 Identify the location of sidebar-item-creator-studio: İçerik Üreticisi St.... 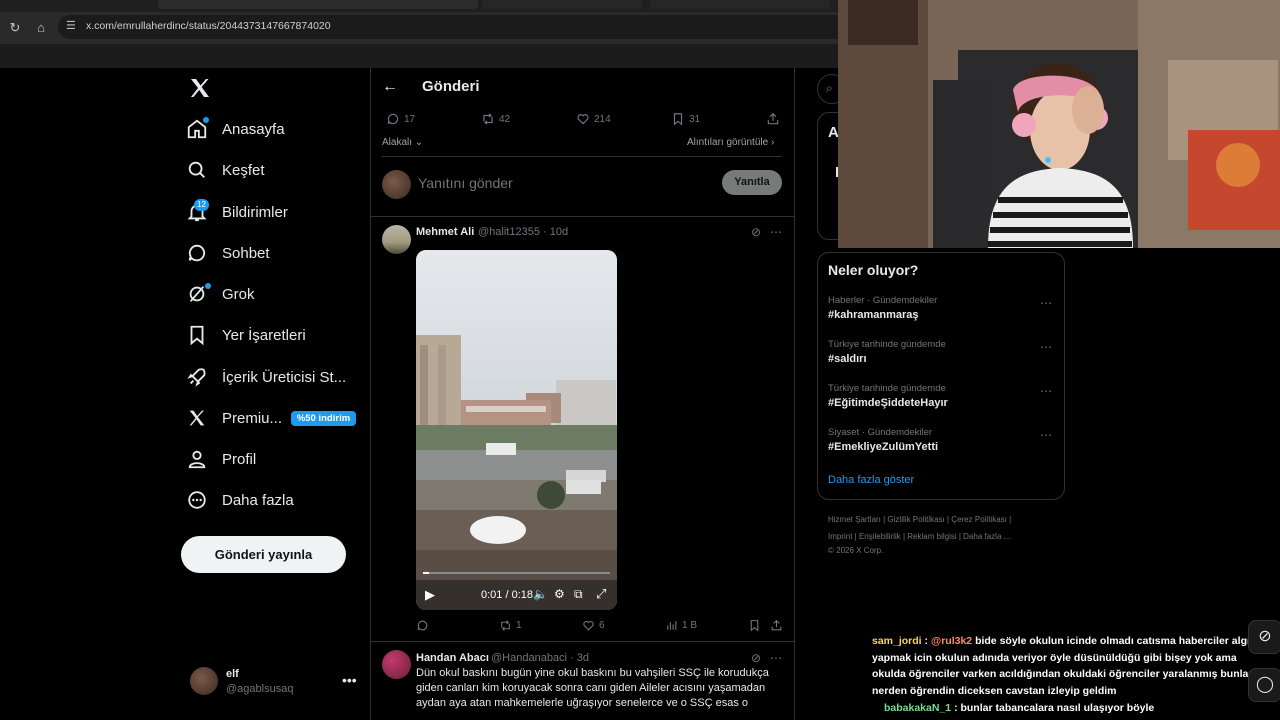
(266, 377).